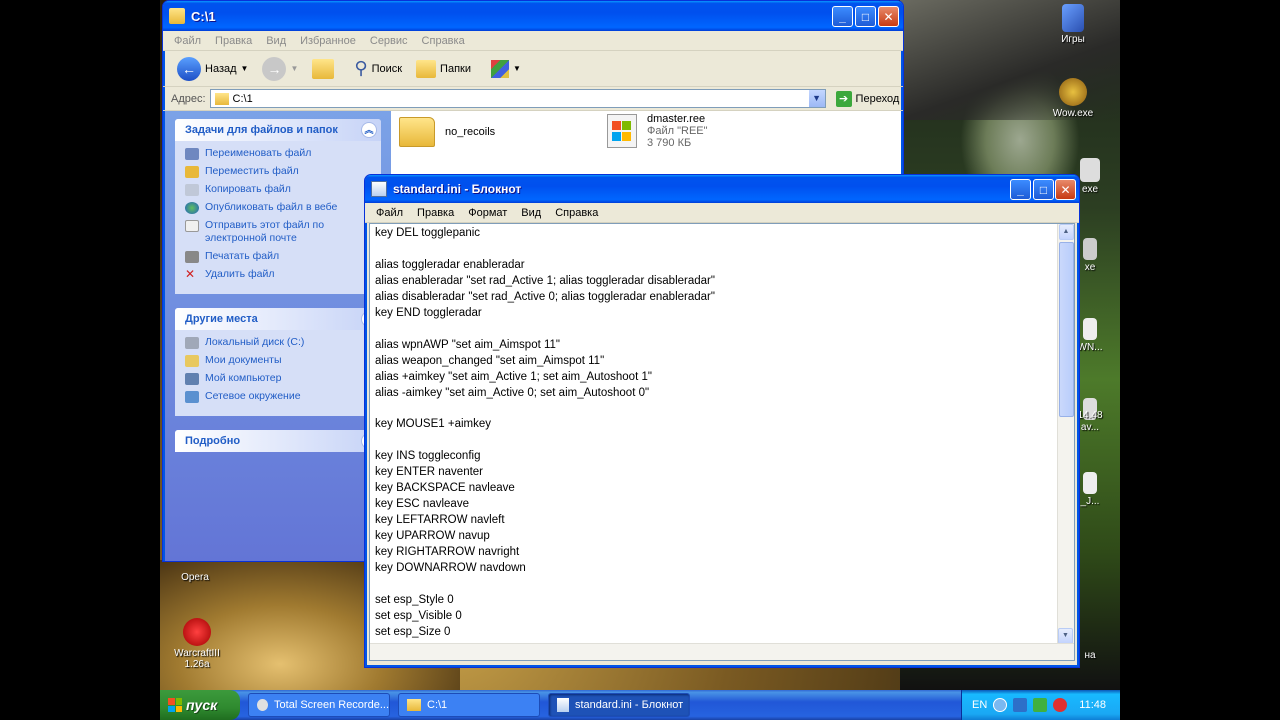 This screenshot has height=720, width=1280. Describe the element at coordinates (1092, 705) in the screenshot. I see `clock: 11:48` at that location.